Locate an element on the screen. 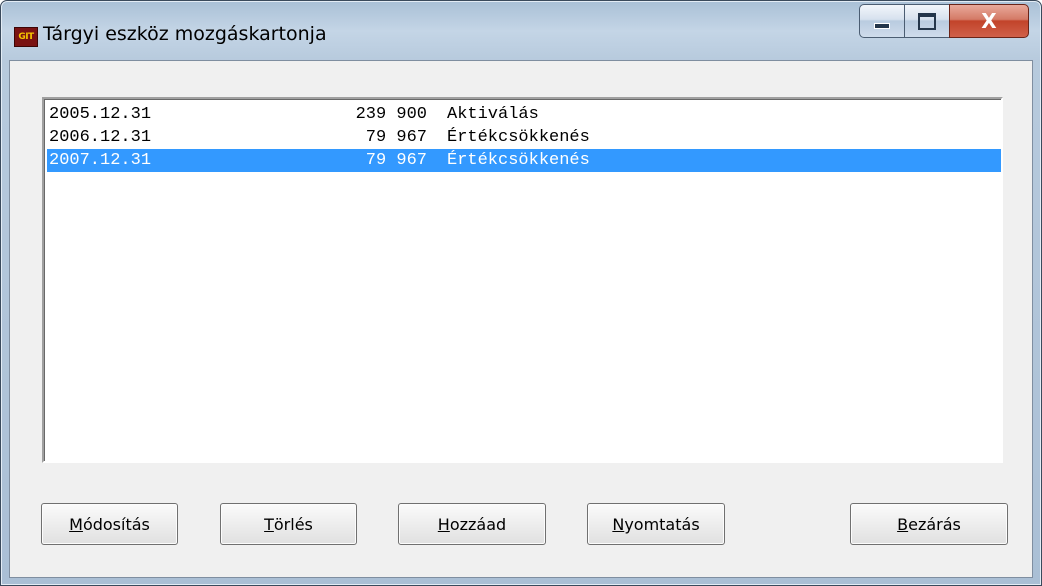 The width and height of the screenshot is (1042, 586). row-date: 2007.12.31 is located at coordinates (100, 160).